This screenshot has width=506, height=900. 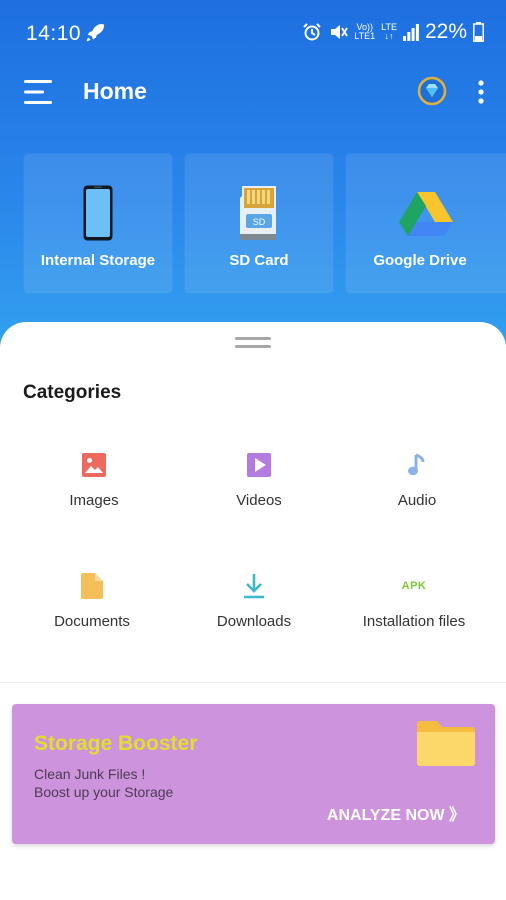 I want to click on volte-bottom-text: LTE1, so click(x=365, y=36).